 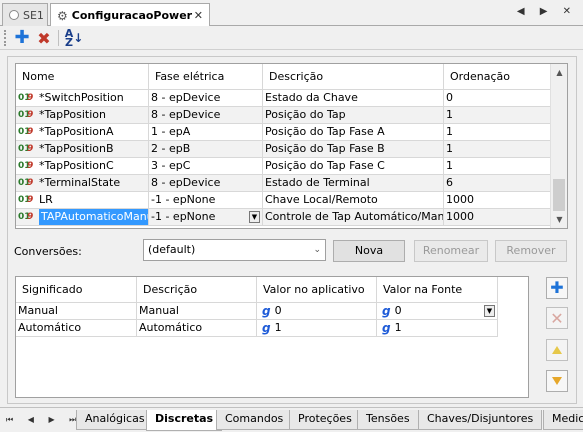 What do you see at coordinates (317, 328) in the screenshot?
I see `cell-valor-aplicativo: g1` at bounding box center [317, 328].